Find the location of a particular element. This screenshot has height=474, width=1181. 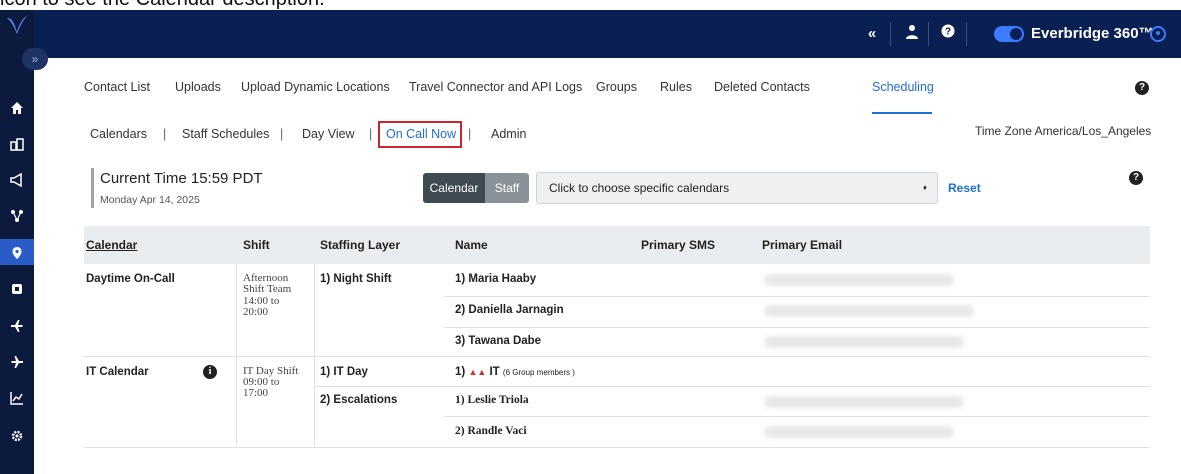

buildings-icon is located at coordinates (17, 143).